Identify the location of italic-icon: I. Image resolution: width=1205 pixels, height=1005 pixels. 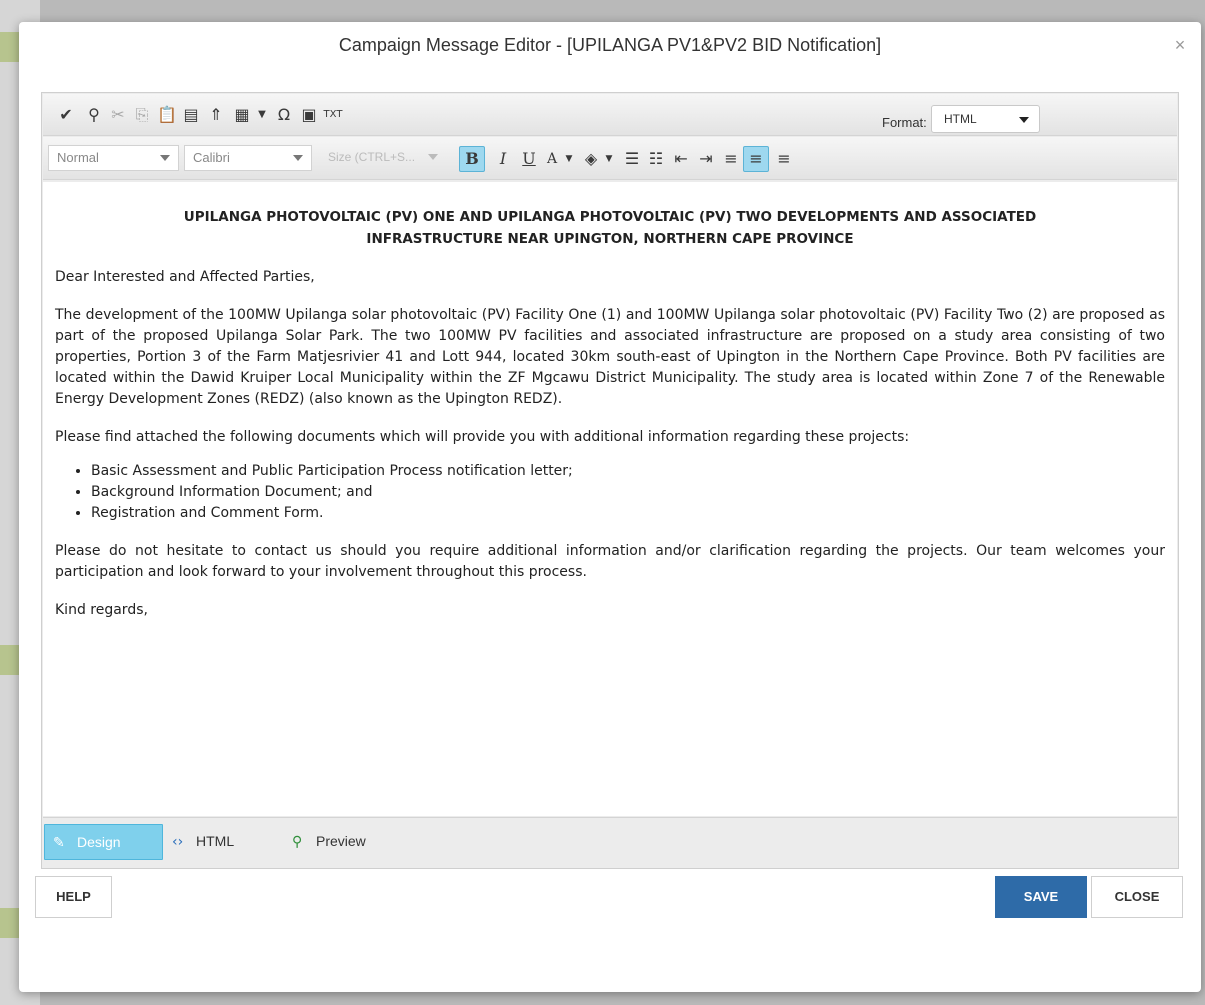
(503, 159).